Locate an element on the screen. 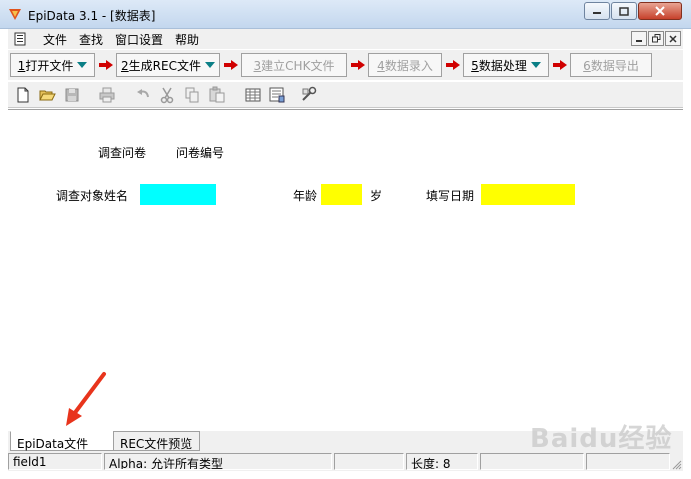  age-field is located at coordinates (341, 194).